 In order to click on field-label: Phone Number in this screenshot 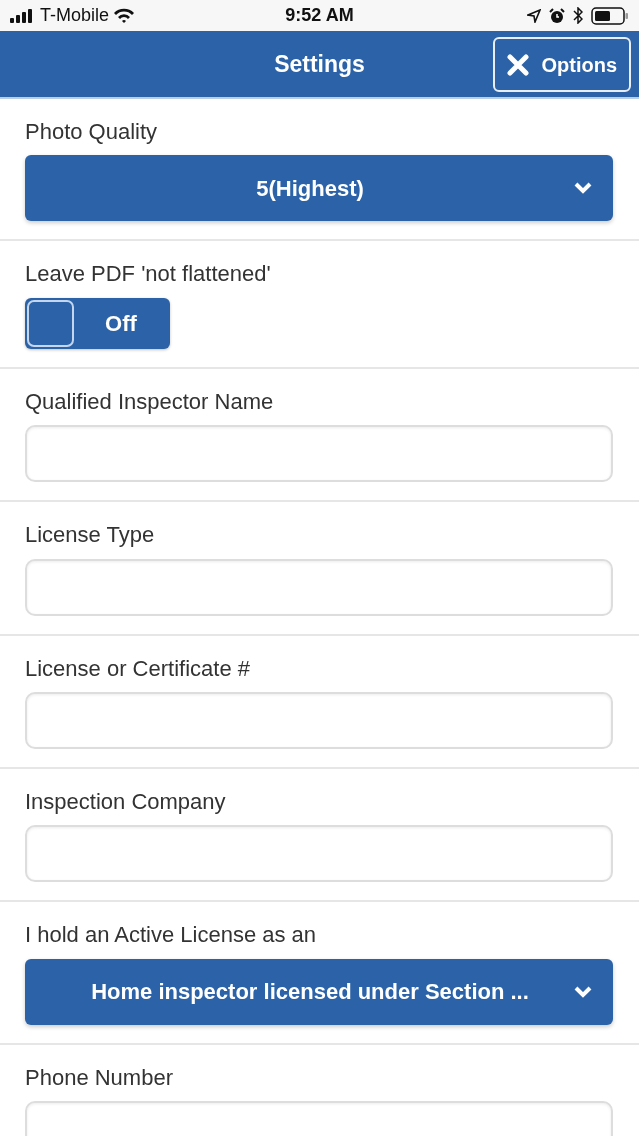, I will do `click(99, 1078)`.